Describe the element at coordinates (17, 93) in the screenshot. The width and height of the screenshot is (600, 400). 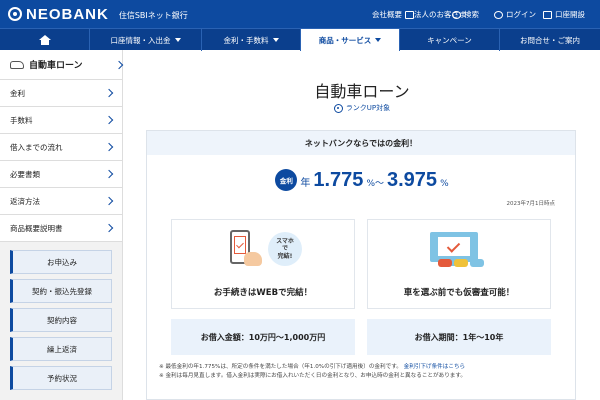
I see `sidebar-item-label: 金利` at that location.